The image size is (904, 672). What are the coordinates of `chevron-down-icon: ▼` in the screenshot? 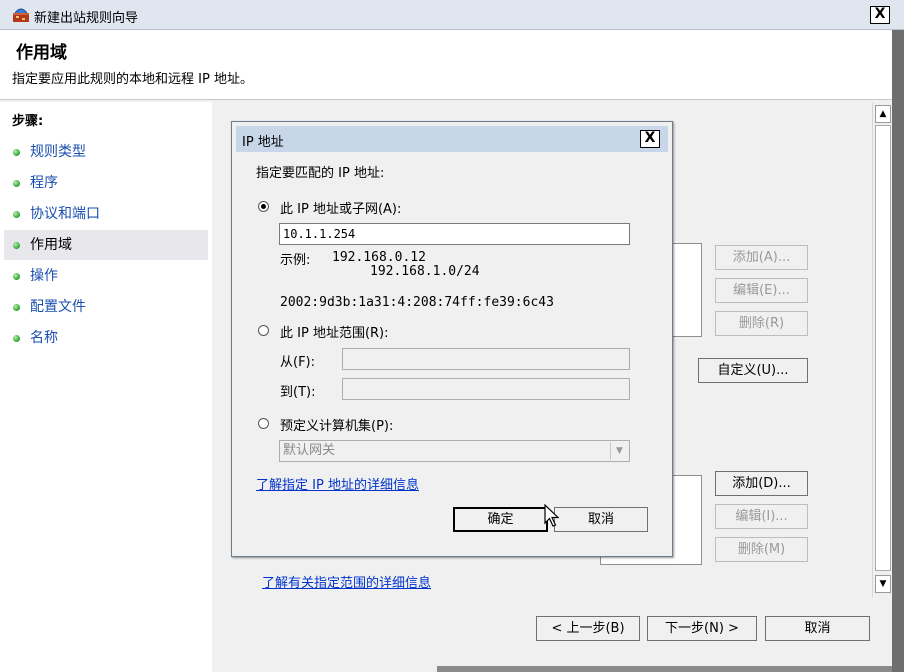 It's located at (619, 451).